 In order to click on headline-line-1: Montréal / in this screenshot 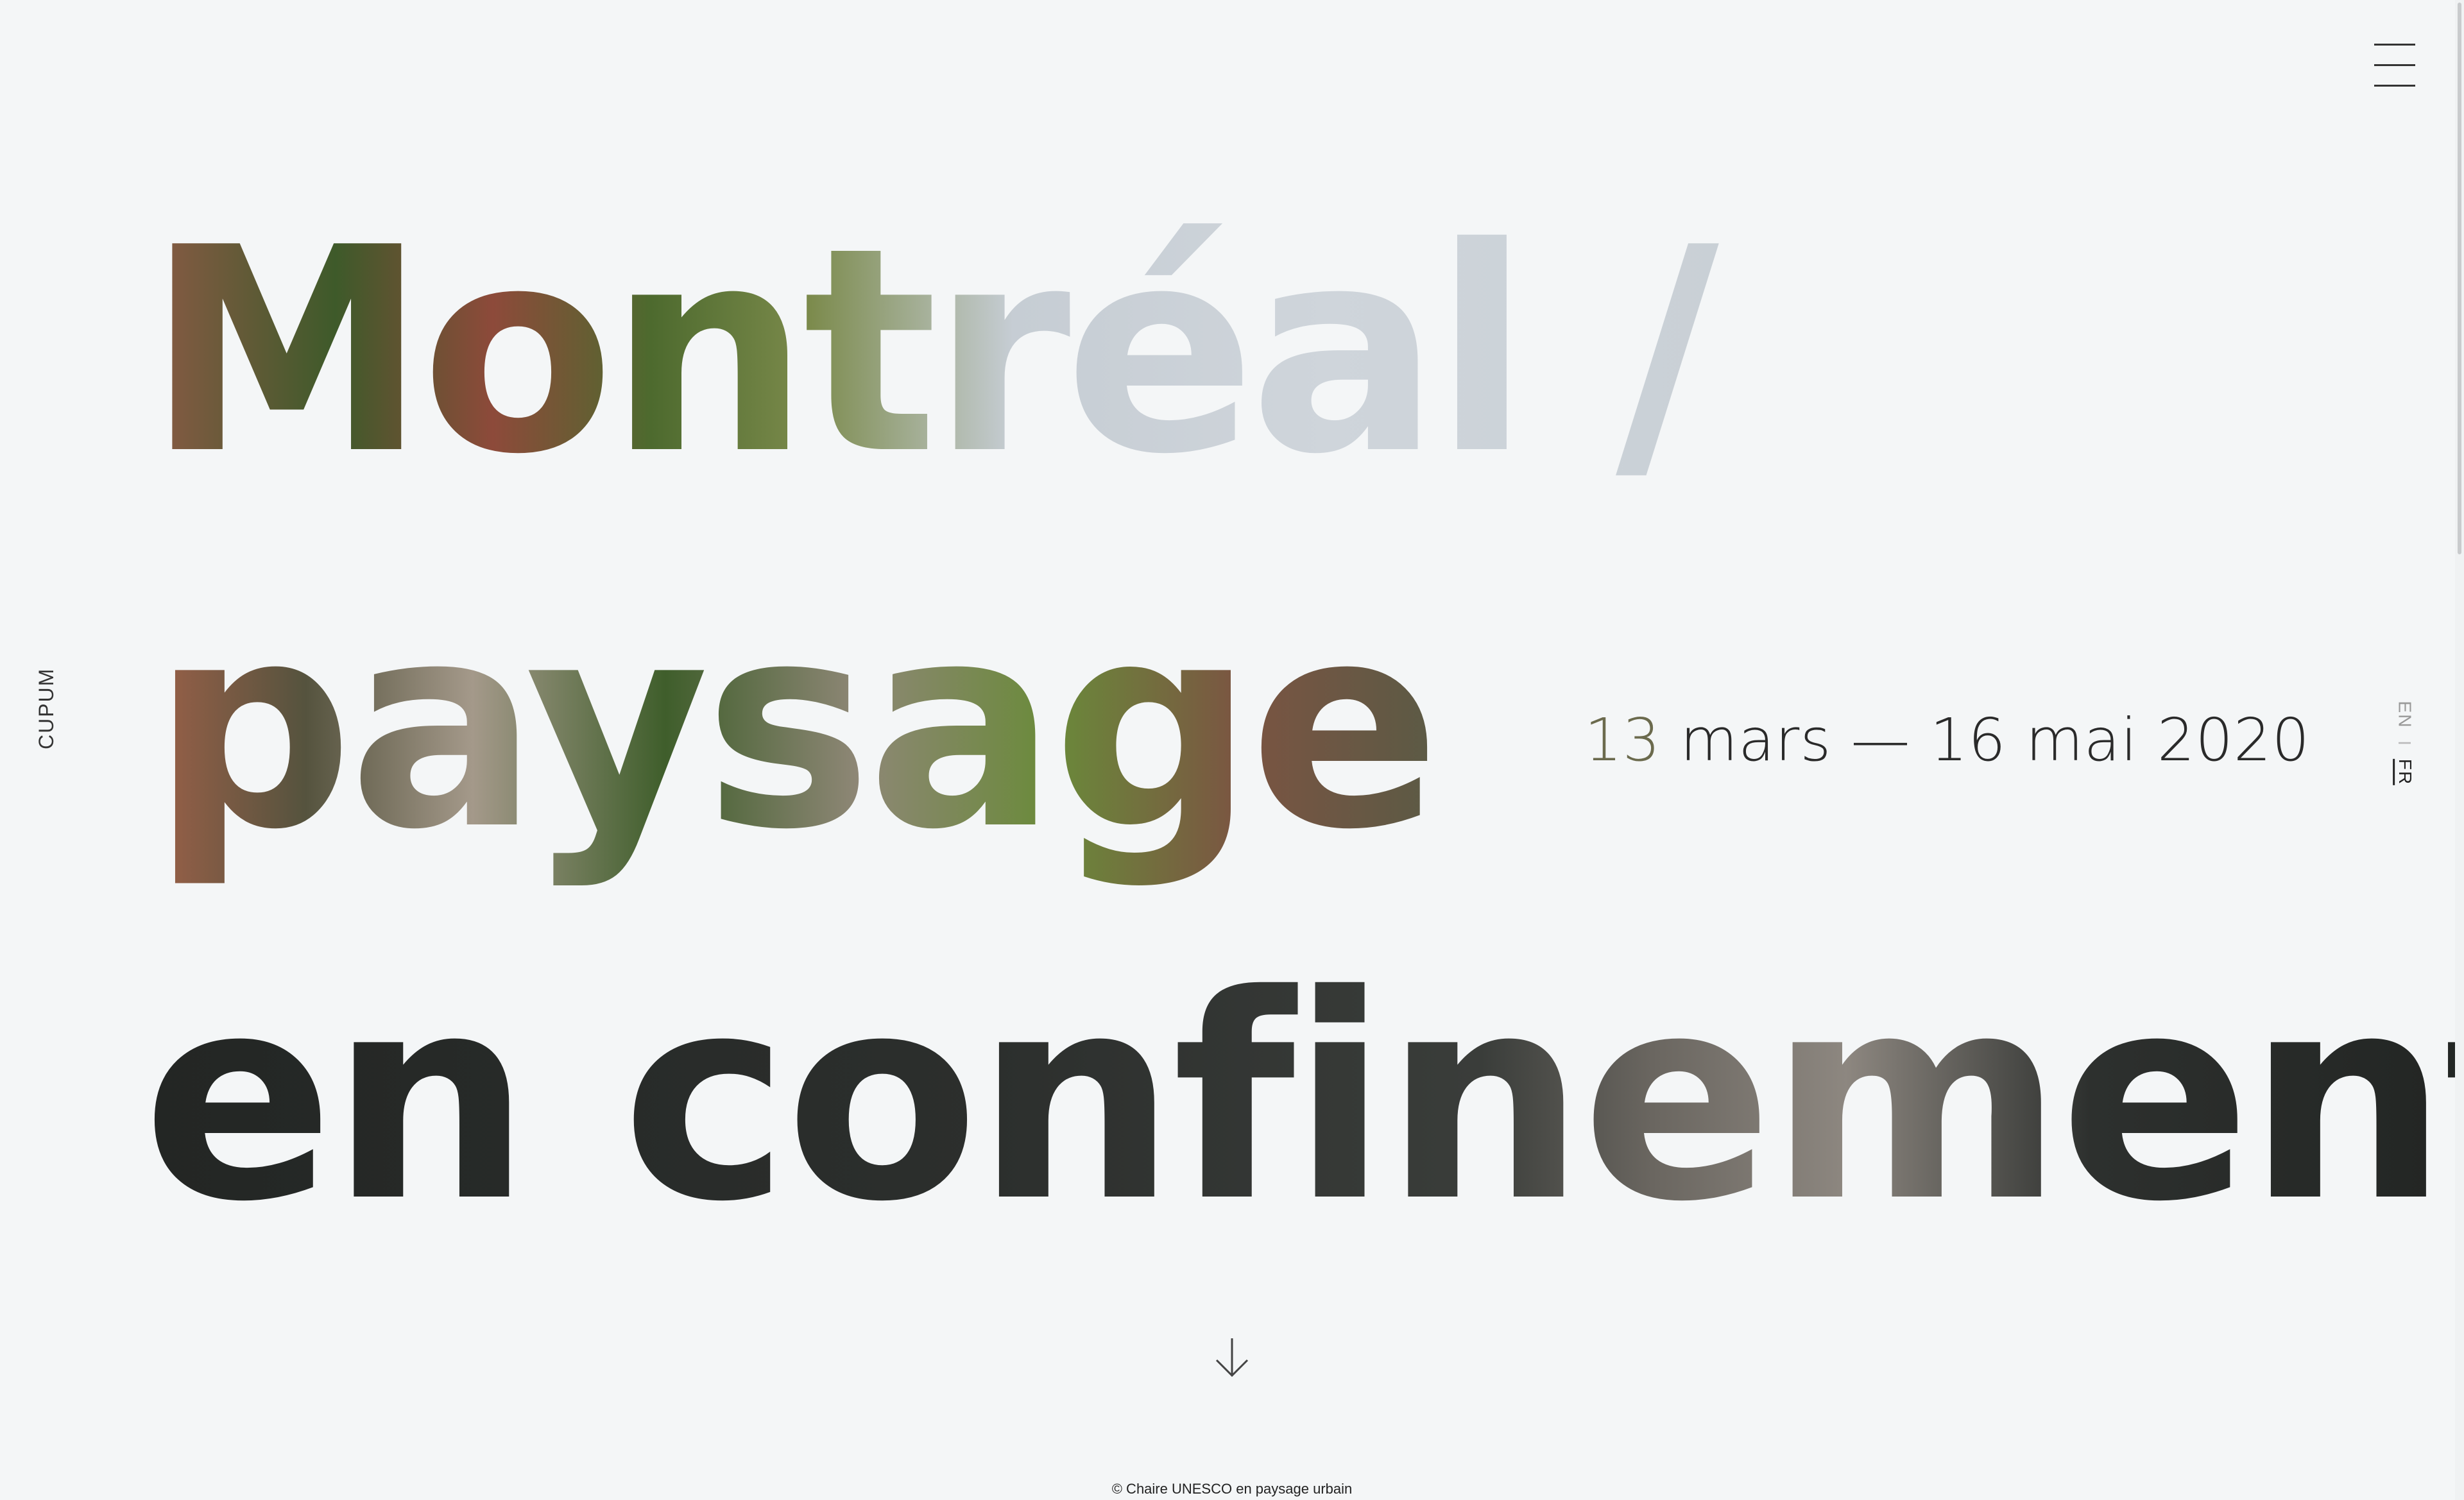, I will do `click(934, 352)`.